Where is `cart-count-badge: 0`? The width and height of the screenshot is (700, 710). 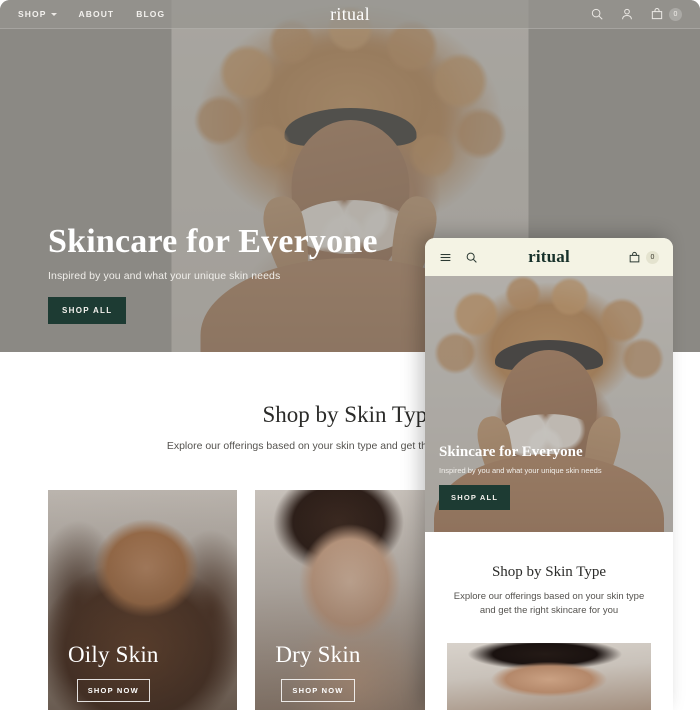
cart-count-badge: 0 is located at coordinates (675, 14).